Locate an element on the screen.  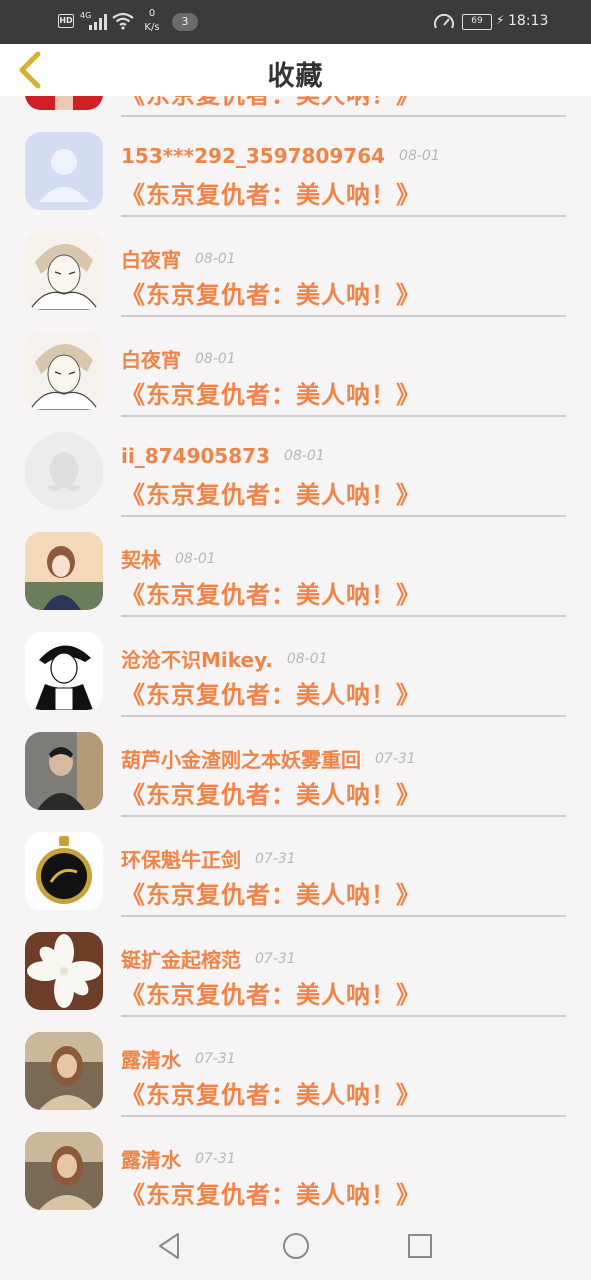
list-item: 铤扩金起榕范 07-31 《东京复仇者：美人呐！》 is located at coordinates (295, 982).